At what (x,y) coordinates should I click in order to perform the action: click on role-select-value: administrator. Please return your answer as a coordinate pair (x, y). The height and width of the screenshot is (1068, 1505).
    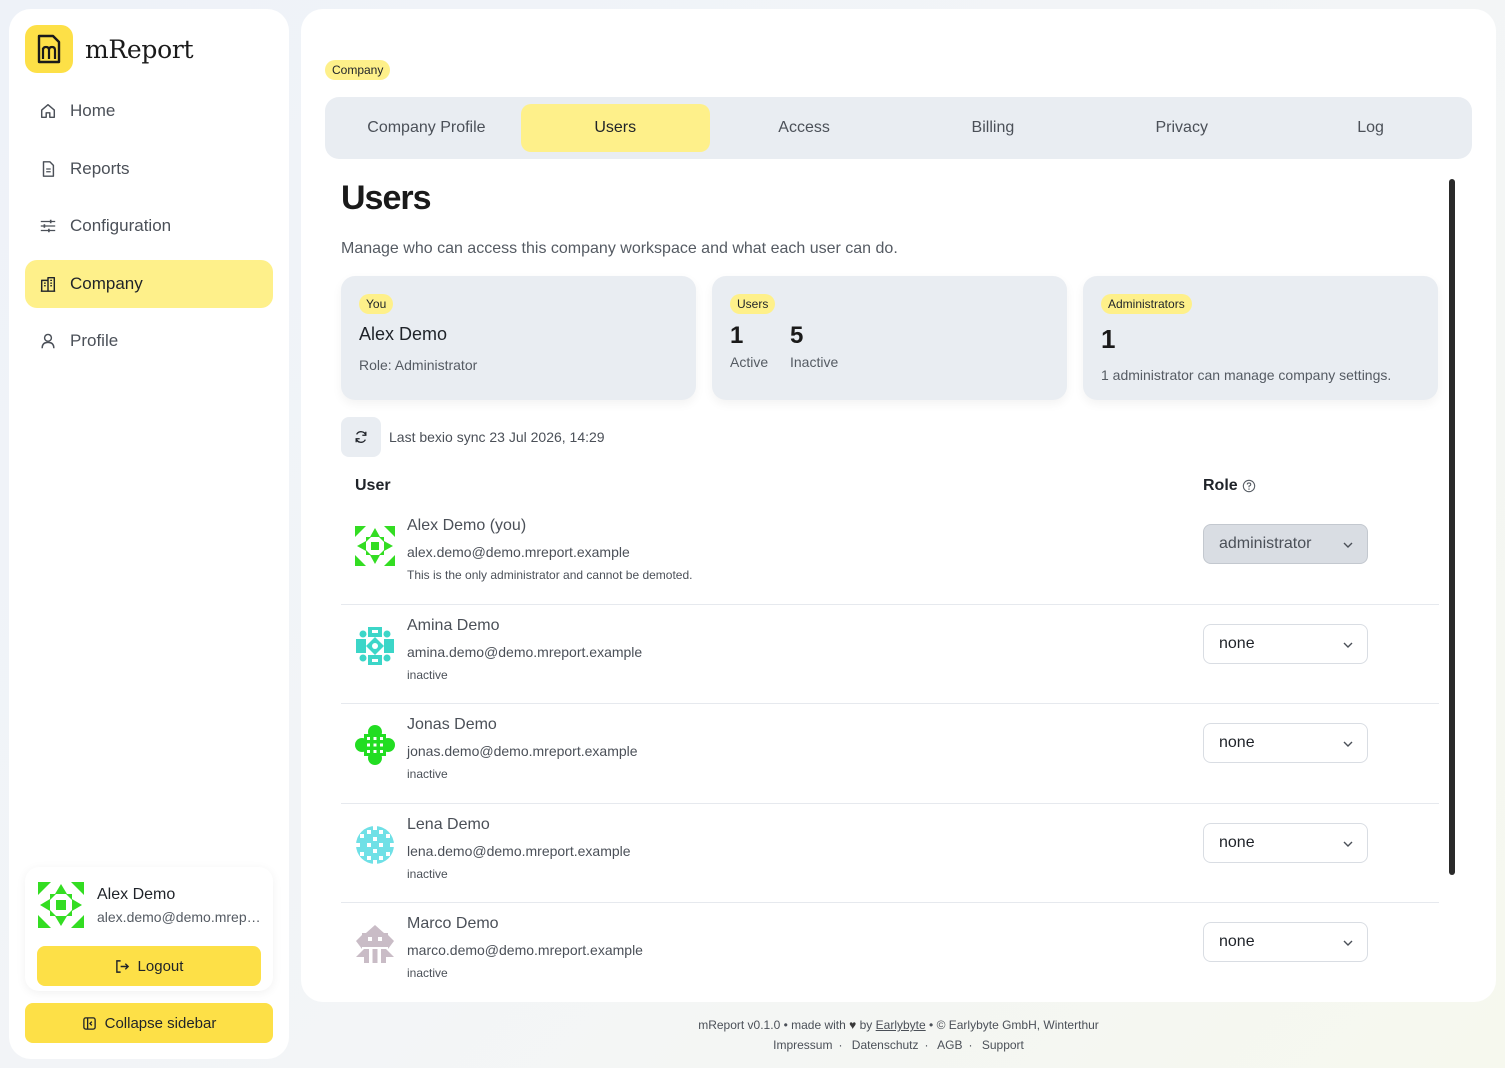
    Looking at the image, I should click on (1265, 543).